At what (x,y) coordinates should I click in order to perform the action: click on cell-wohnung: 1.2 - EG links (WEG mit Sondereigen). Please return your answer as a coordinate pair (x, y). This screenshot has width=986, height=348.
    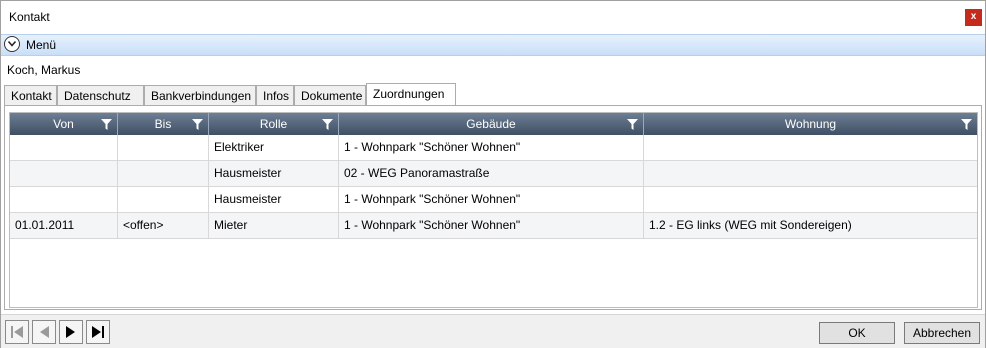
    Looking at the image, I should click on (750, 225).